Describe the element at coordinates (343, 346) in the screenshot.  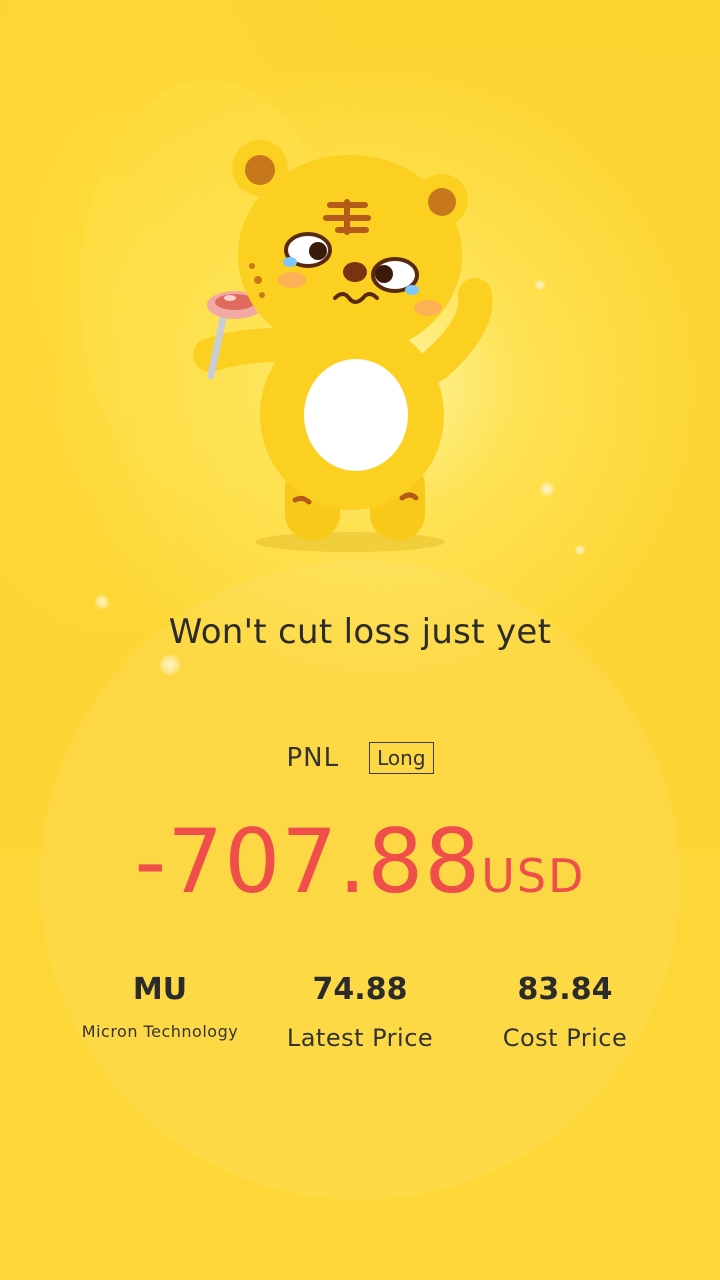
I see `tiger-mascot-illustration` at that location.